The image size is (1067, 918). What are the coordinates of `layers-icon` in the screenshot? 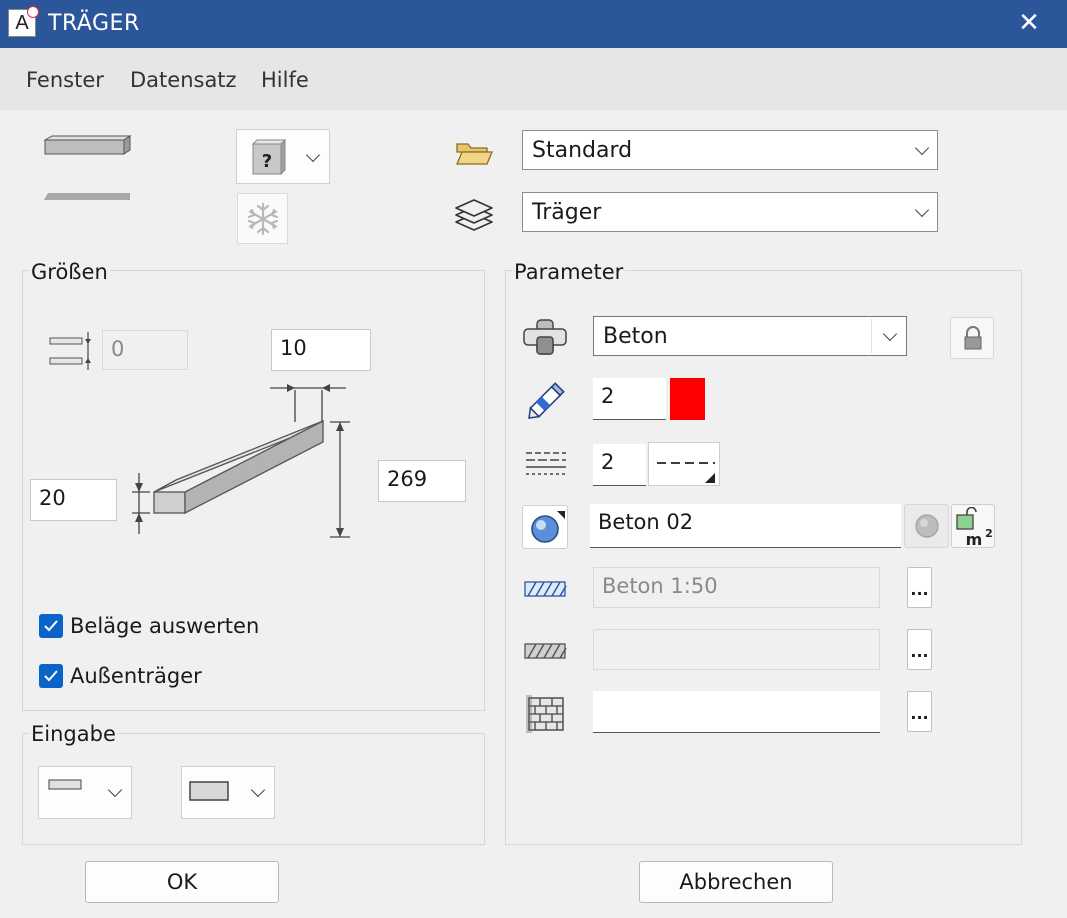 It's located at (474, 216).